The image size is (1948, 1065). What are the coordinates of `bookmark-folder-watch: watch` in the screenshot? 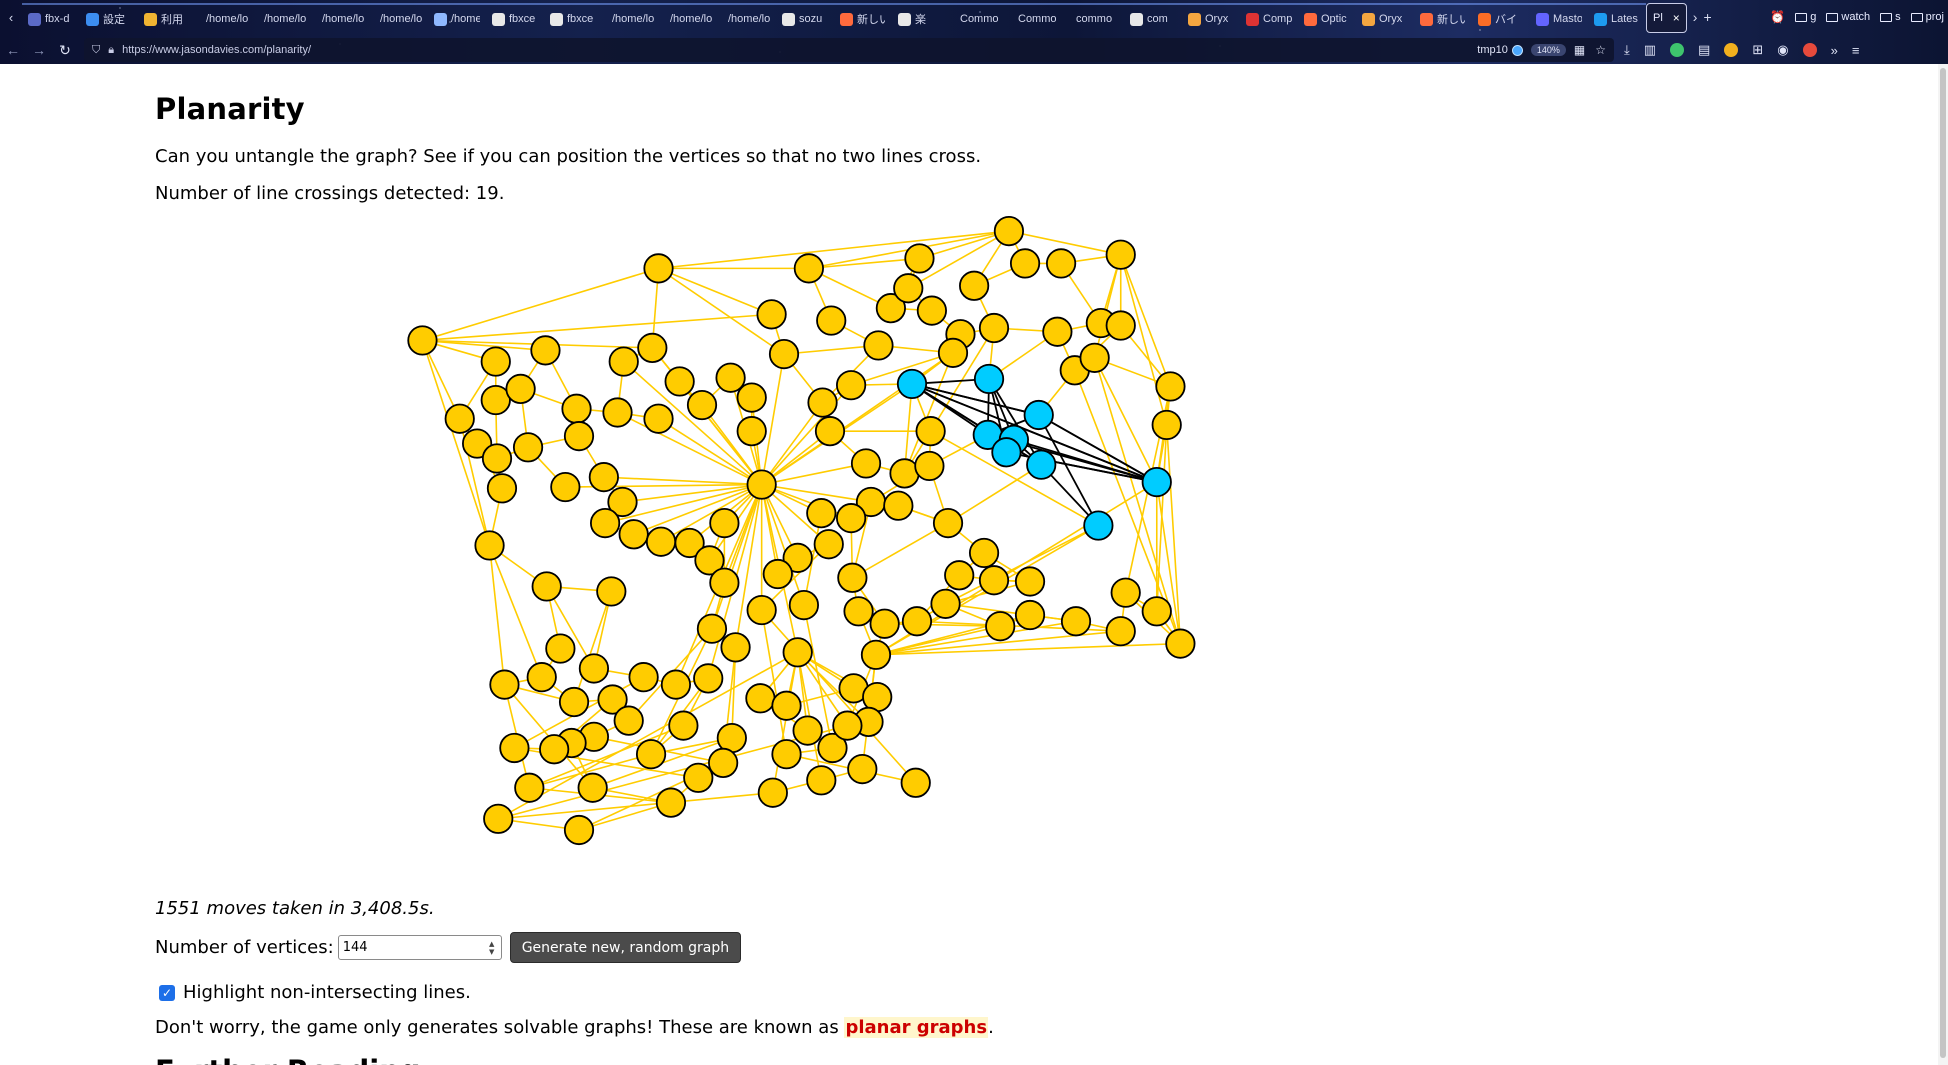 It's located at (1848, 17).